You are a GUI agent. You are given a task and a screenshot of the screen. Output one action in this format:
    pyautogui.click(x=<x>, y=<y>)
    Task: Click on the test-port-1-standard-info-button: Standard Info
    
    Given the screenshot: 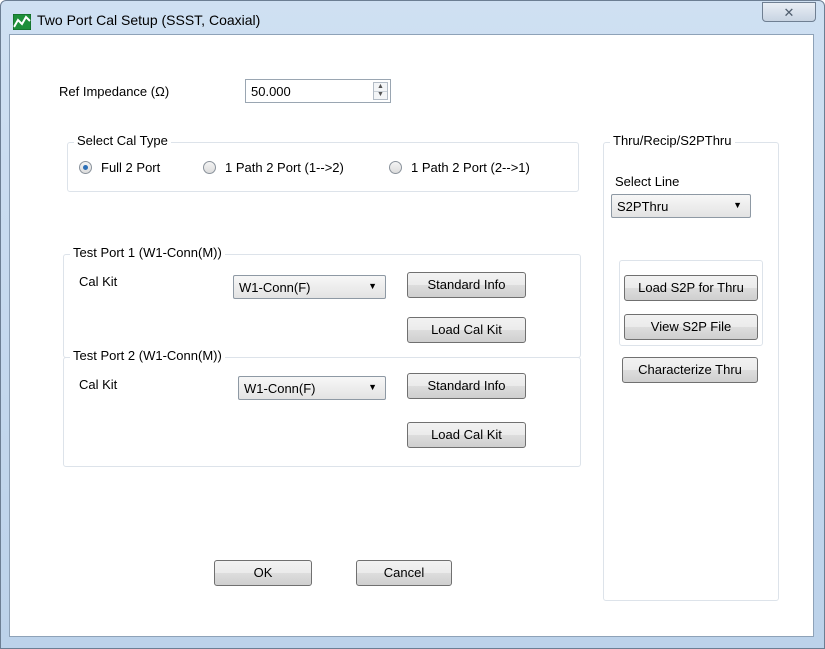 What is the action you would take?
    pyautogui.click(x=466, y=285)
    